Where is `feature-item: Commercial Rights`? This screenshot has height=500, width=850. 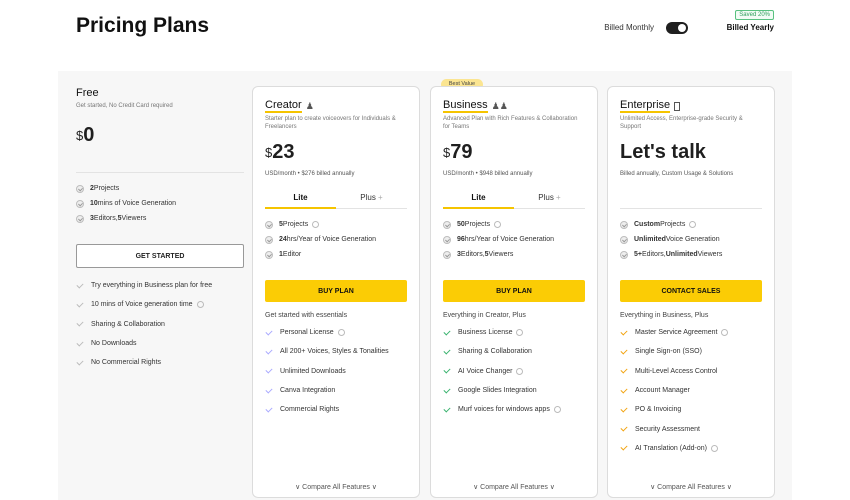 feature-item: Commercial Rights is located at coordinates (336, 409).